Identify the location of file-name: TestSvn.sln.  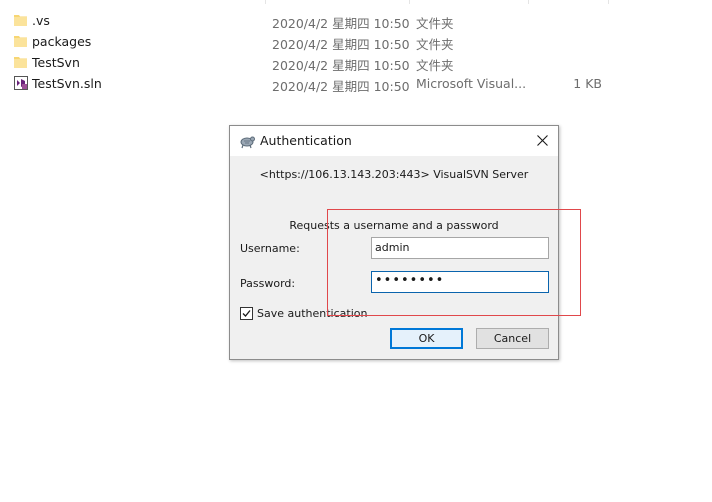
(67, 83).